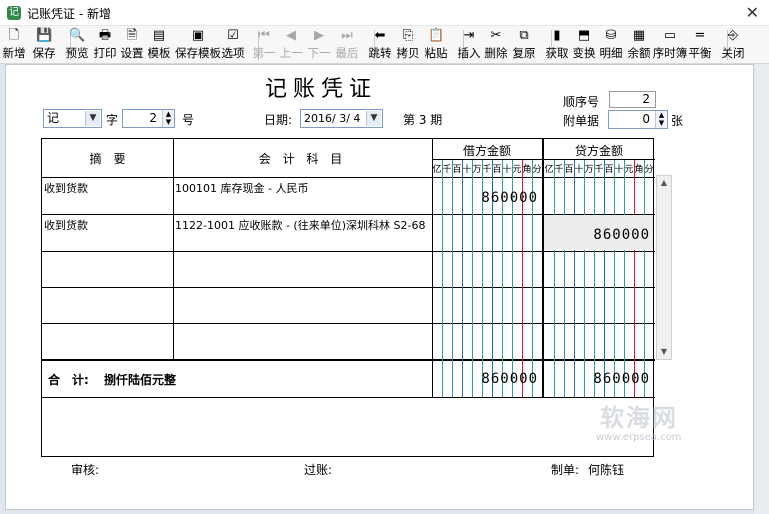  Describe the element at coordinates (569, 170) in the screenshot. I see `digit-label: 百` at that location.